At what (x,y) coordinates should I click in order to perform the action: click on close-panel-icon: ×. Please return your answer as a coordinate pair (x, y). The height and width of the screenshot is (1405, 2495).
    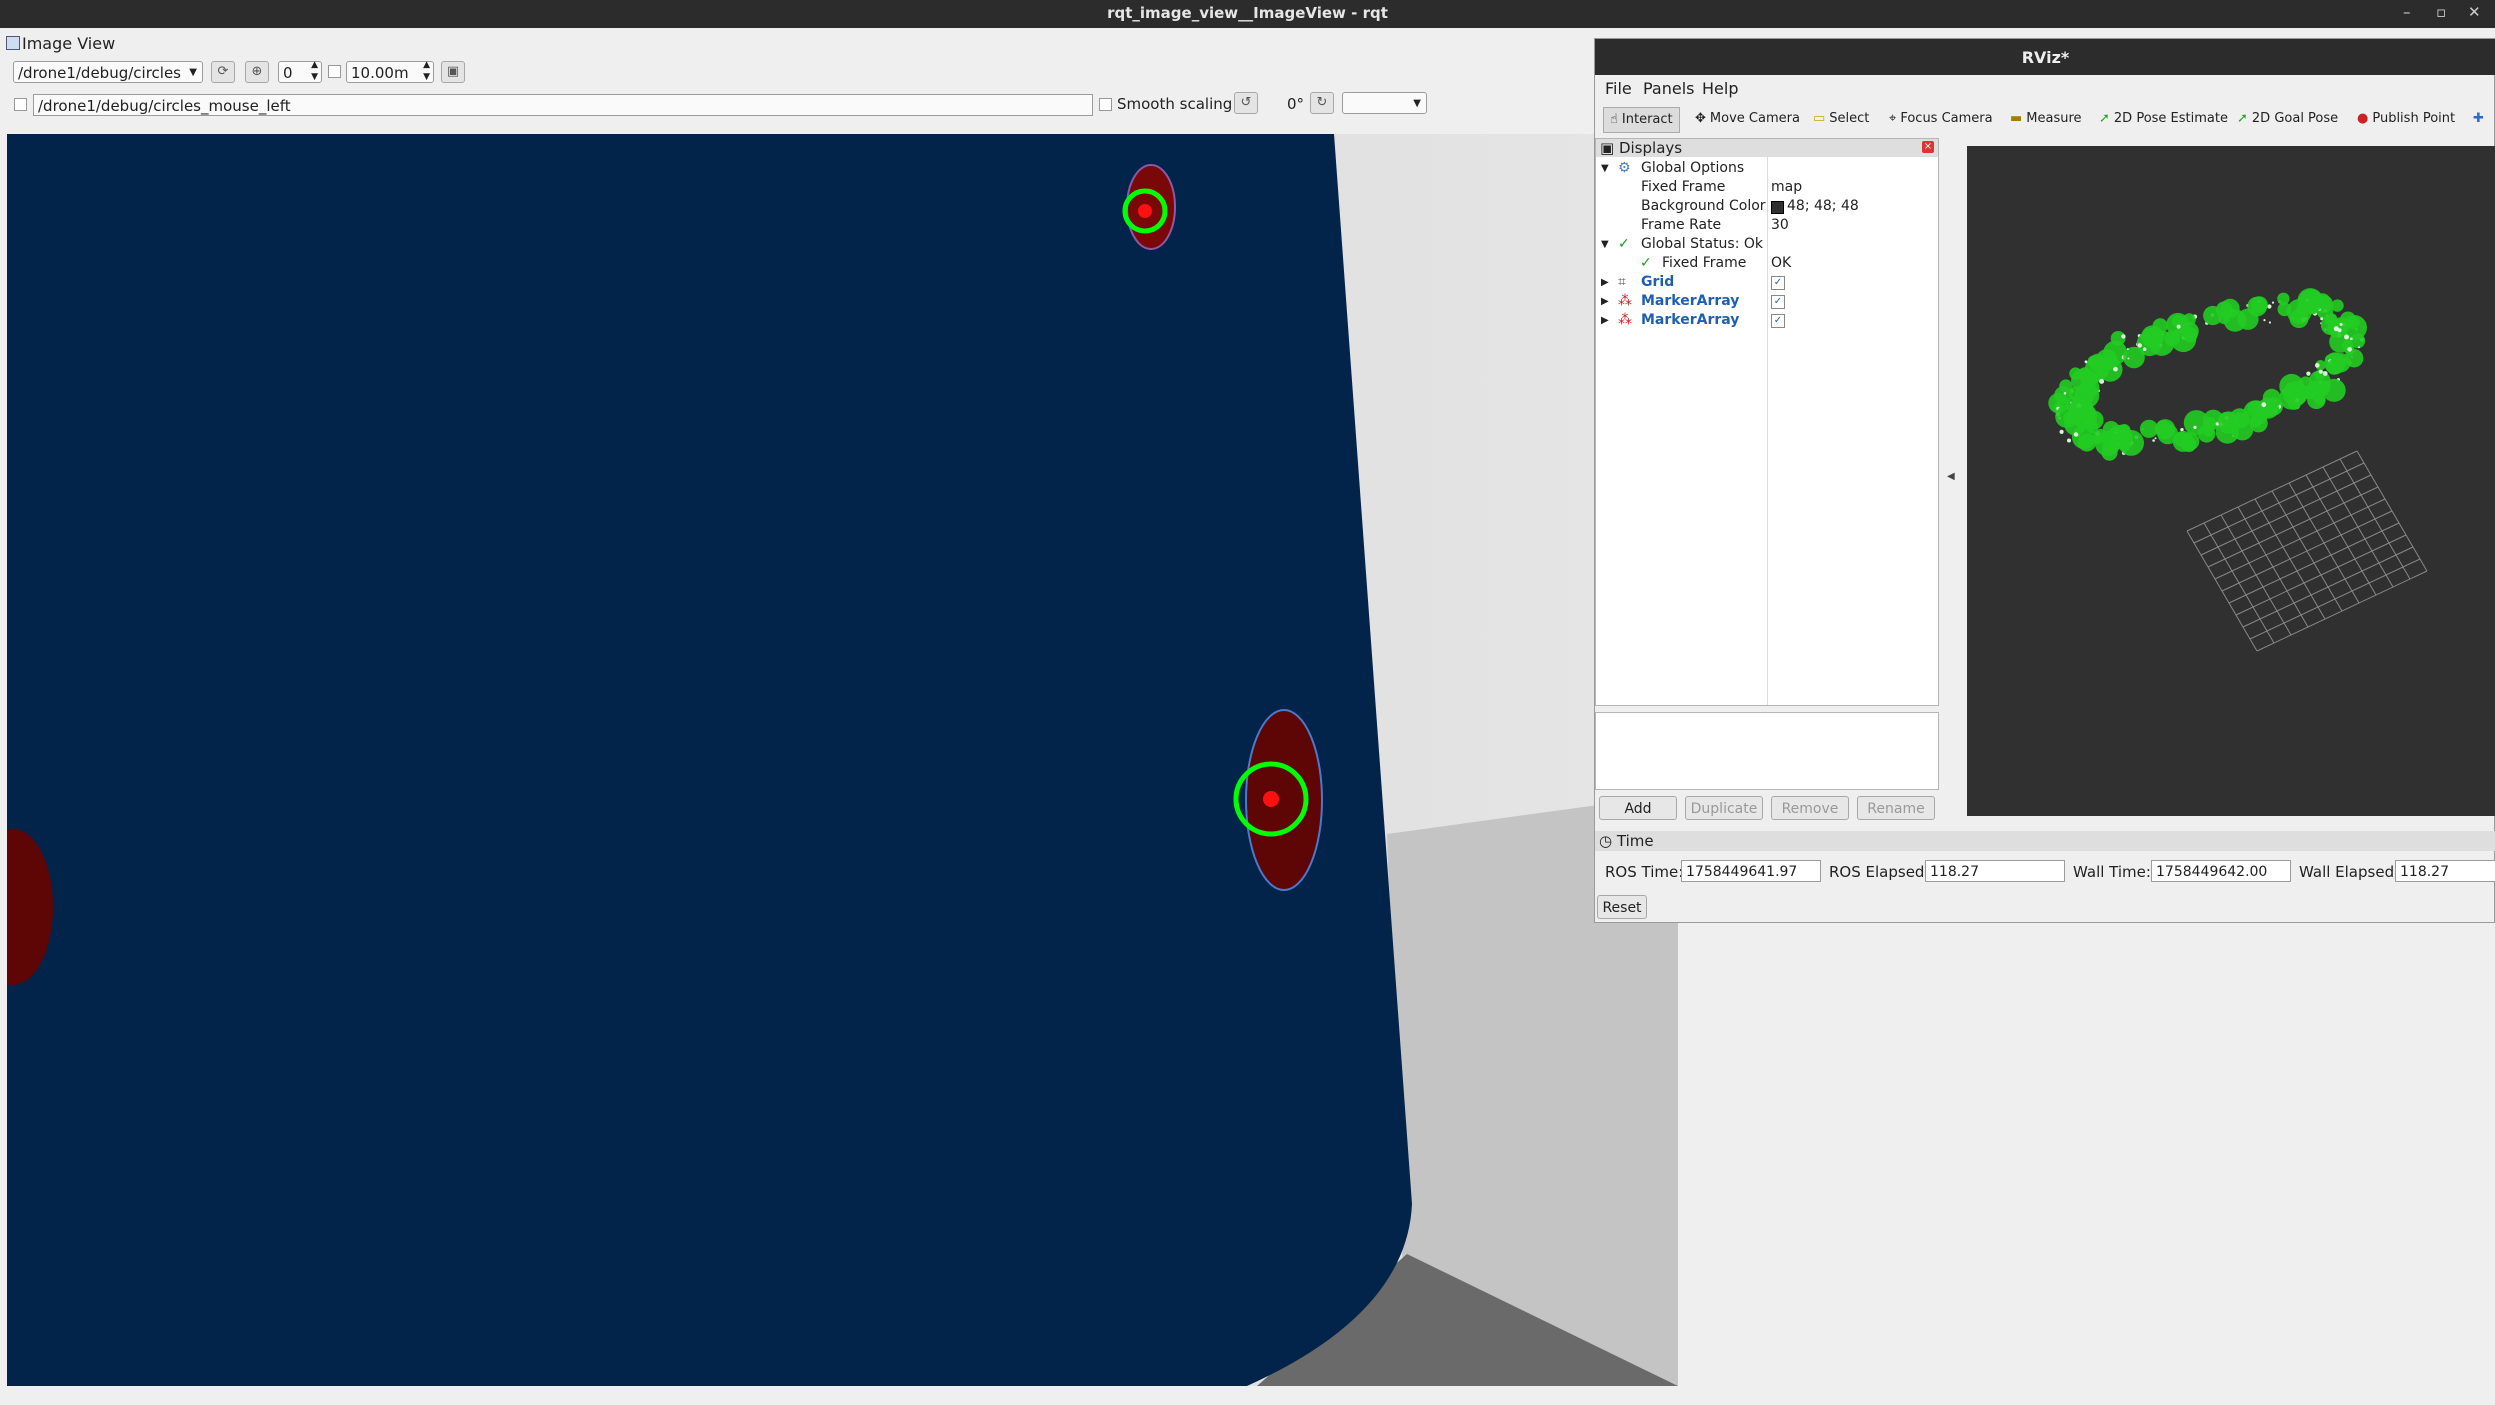
    Looking at the image, I should click on (1928, 147).